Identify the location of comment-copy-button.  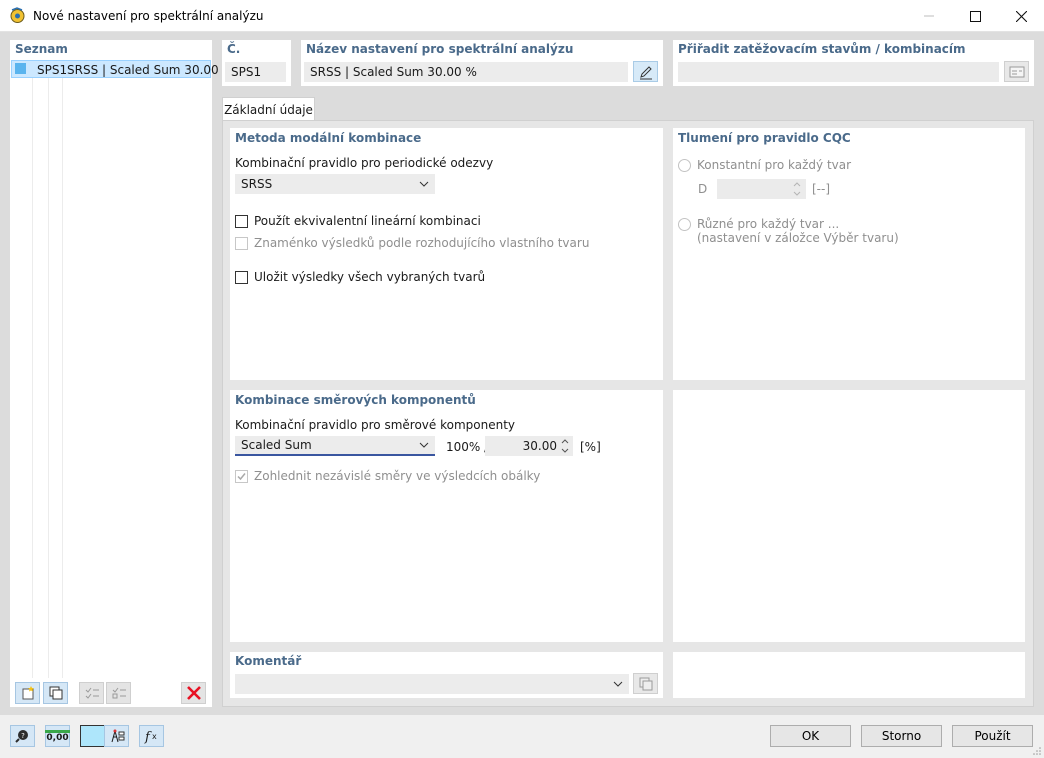
(645, 683).